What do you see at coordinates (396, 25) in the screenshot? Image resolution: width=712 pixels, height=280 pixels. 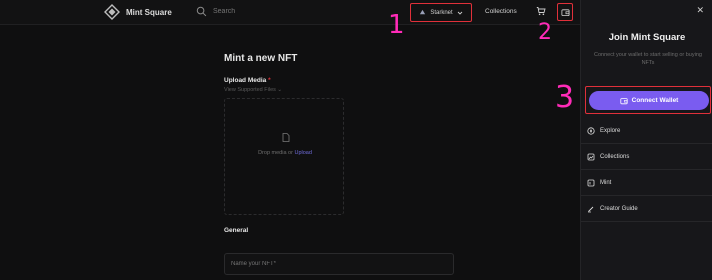 I see `annotation-1: 1` at bounding box center [396, 25].